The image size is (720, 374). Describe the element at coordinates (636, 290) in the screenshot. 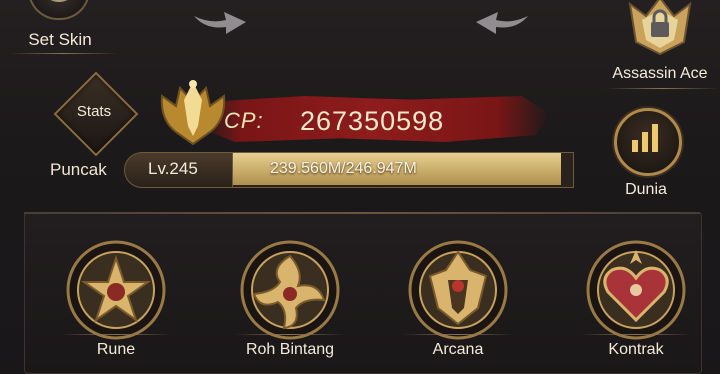

I see `contract-heart-icon` at that location.